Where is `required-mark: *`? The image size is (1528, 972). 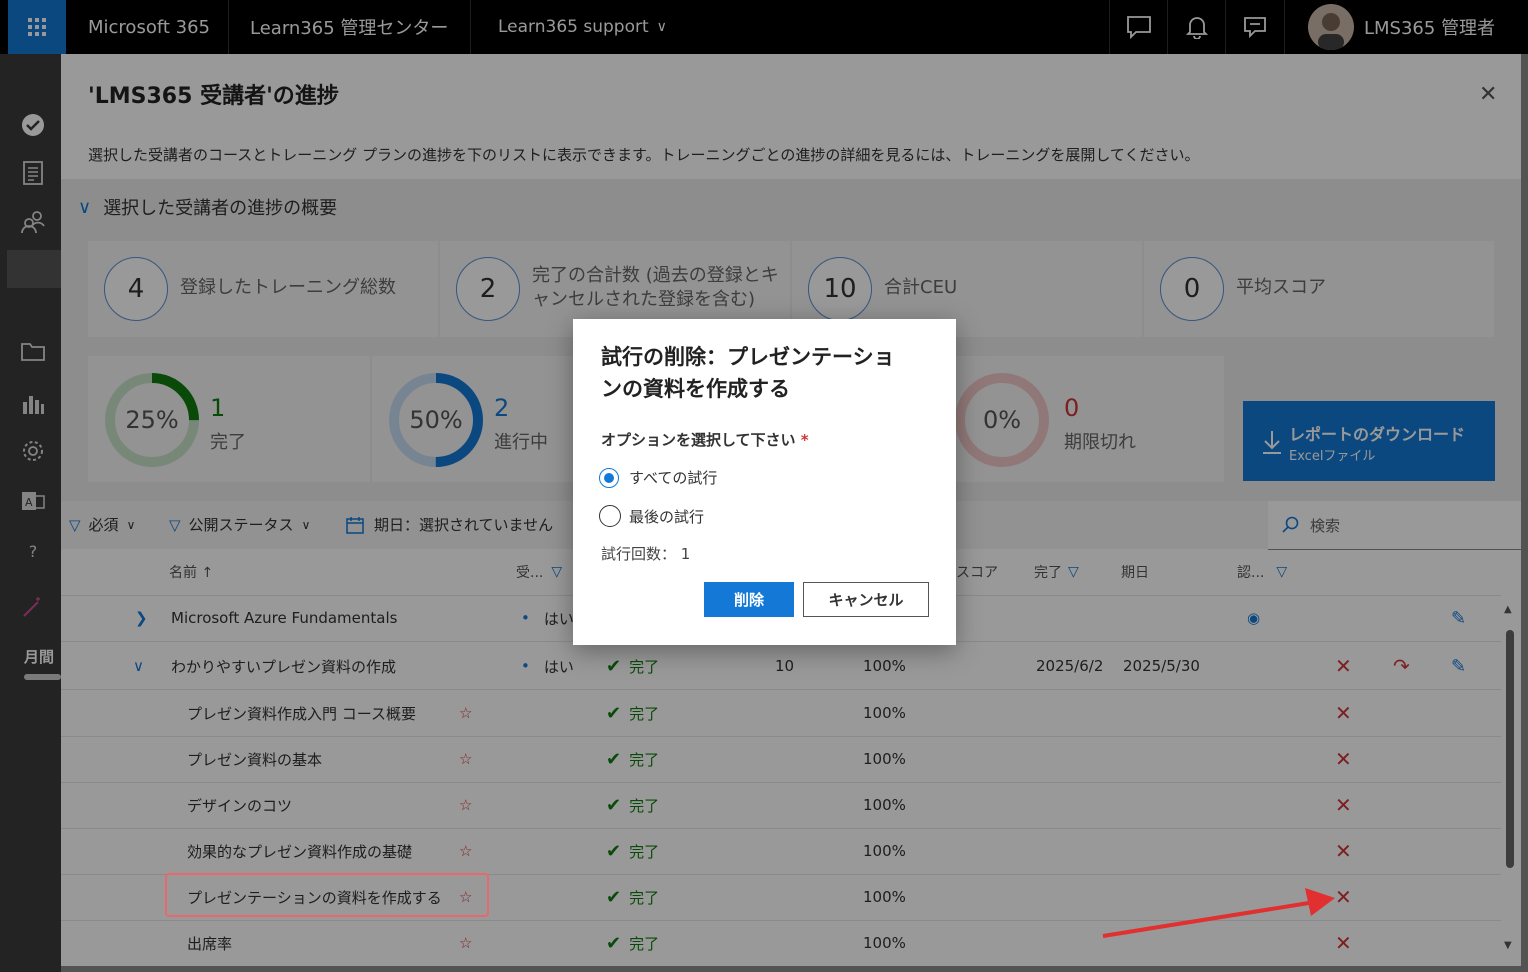
required-mark: * is located at coordinates (804, 440).